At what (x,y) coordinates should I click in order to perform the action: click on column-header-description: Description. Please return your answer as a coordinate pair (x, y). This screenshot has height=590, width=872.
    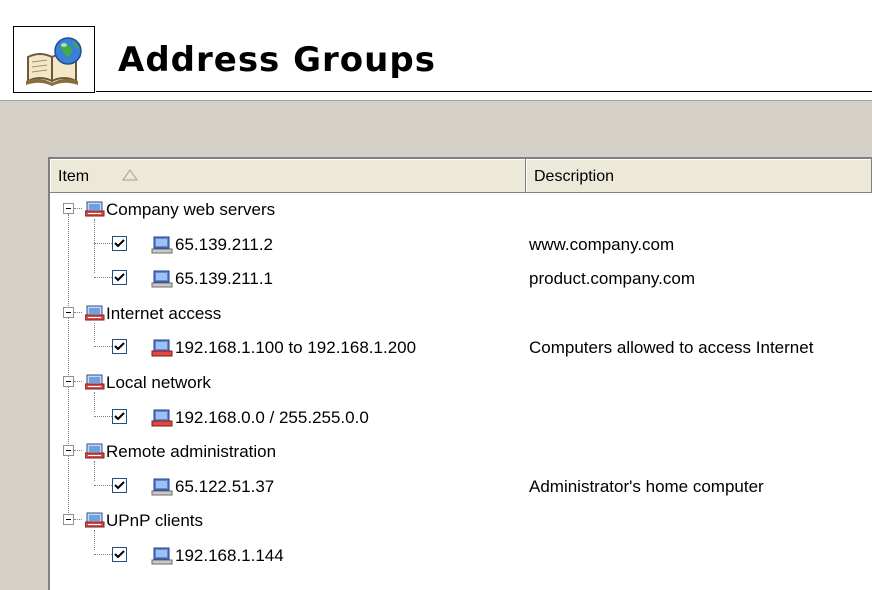
    Looking at the image, I should click on (699, 176).